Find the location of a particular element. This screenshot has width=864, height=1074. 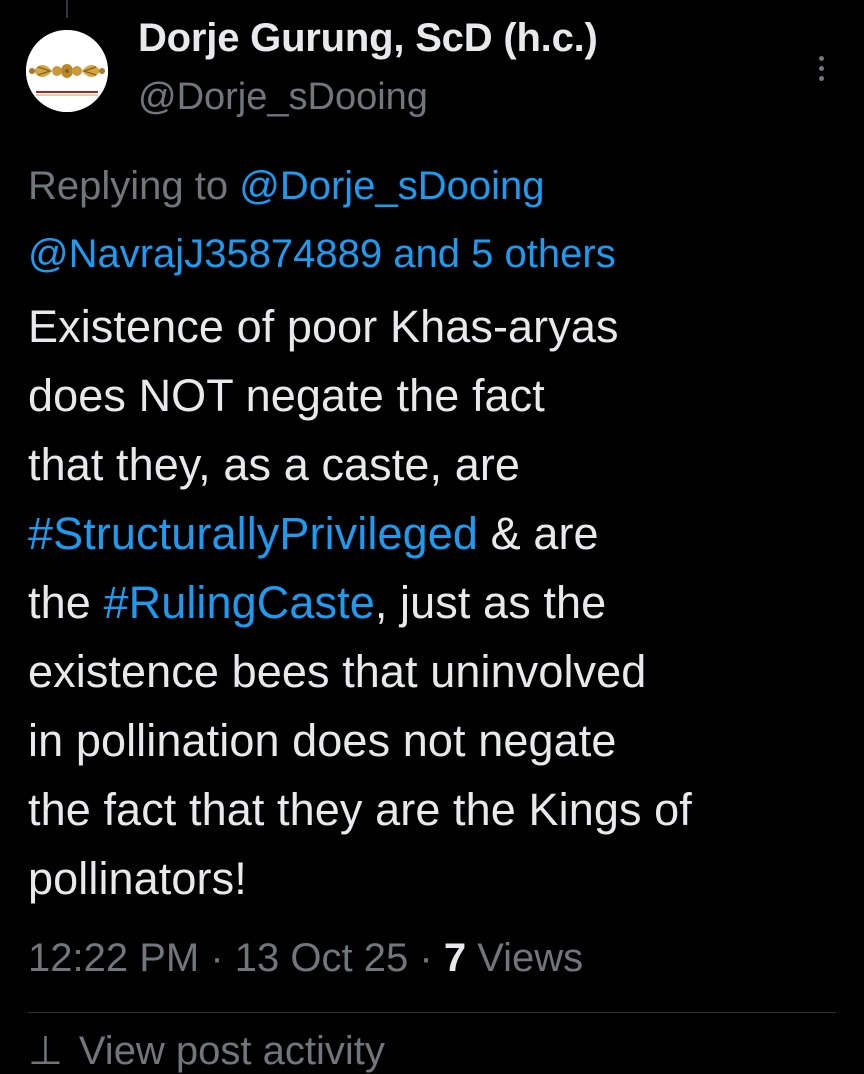

author-handle: @Dorje_sDooing is located at coordinates (283, 97).